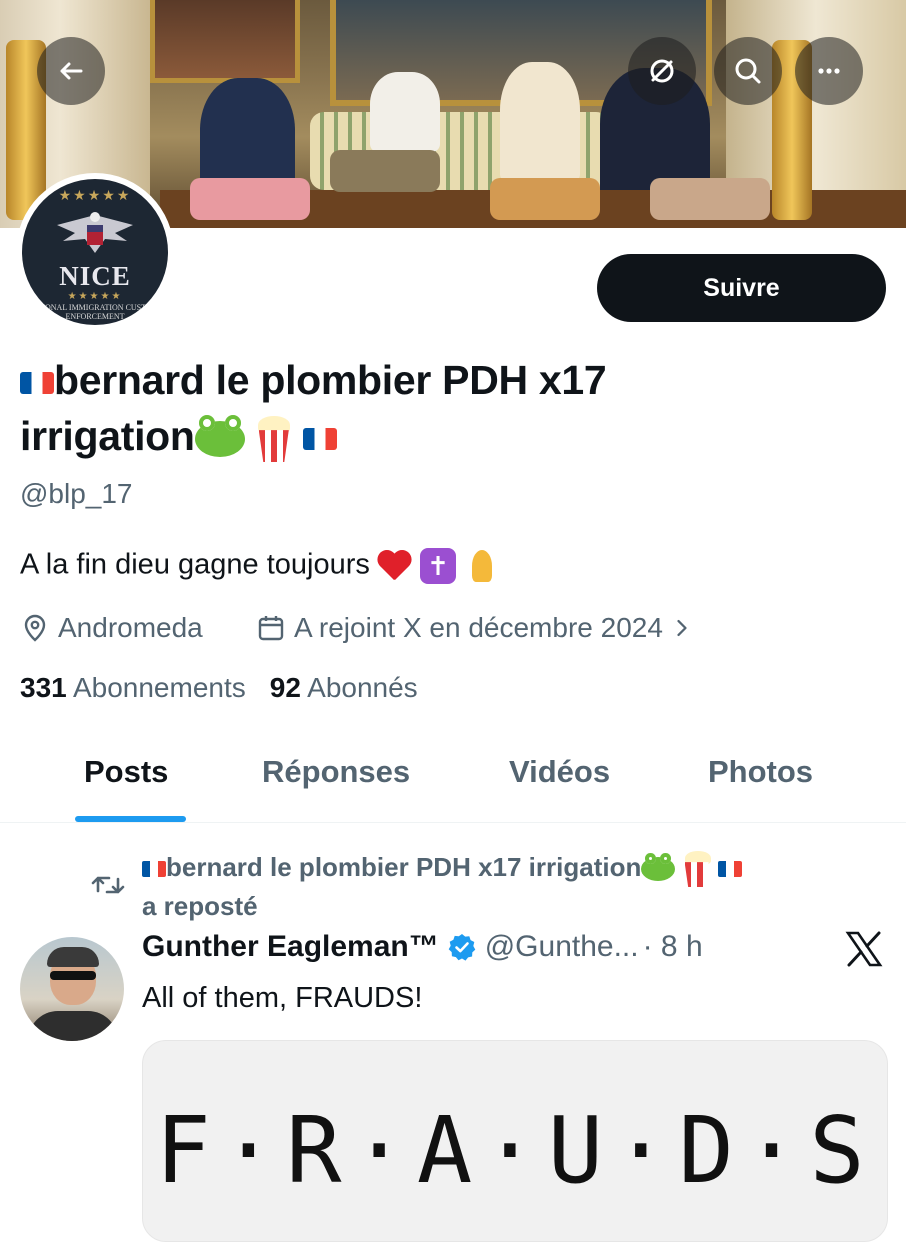 The image size is (906, 1242). Describe the element at coordinates (73, 1026) in the screenshot. I see `avatar-shirt` at that location.